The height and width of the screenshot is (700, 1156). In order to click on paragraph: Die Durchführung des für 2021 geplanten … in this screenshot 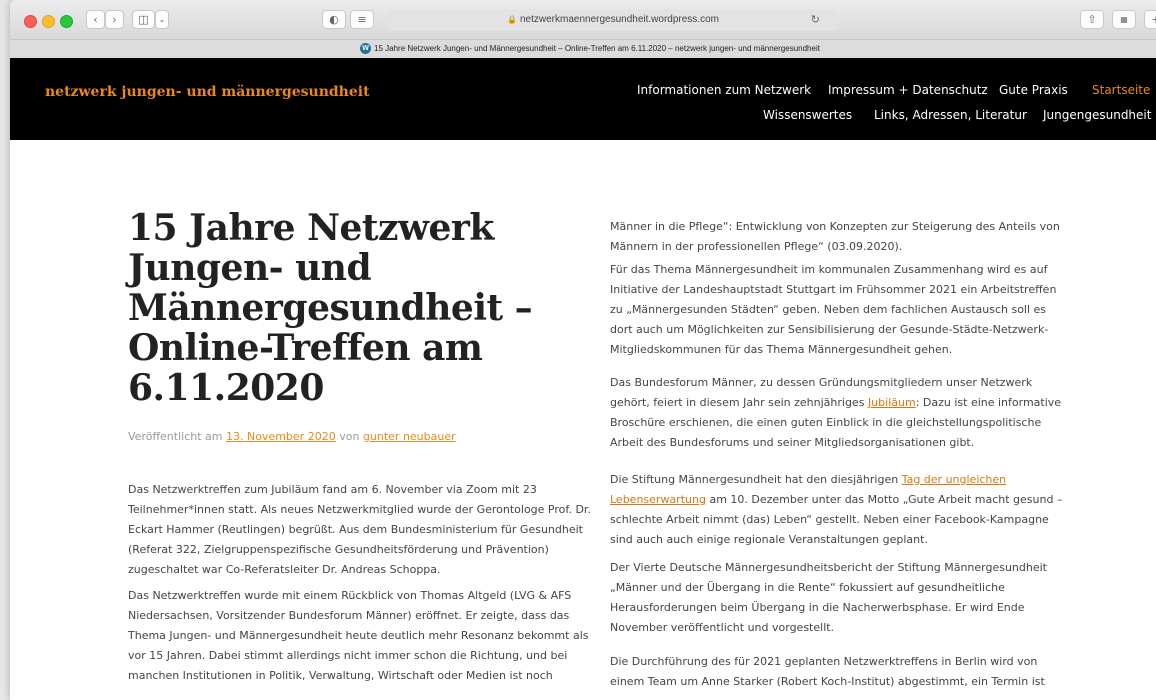, I will do `click(827, 671)`.